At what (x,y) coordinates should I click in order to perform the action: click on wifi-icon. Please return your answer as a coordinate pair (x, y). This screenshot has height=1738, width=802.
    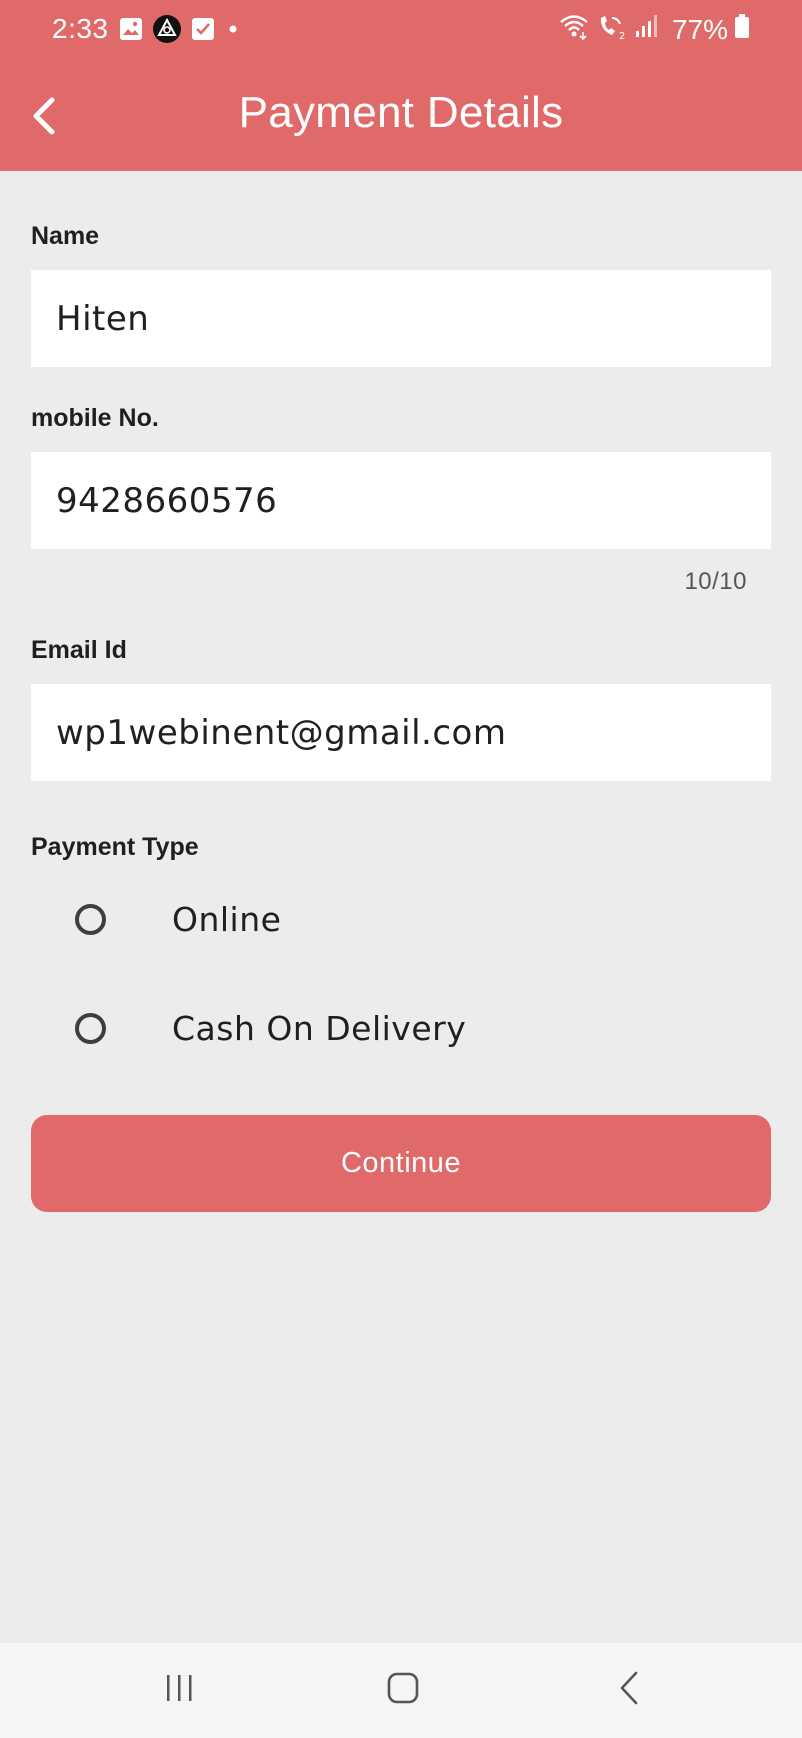
    Looking at the image, I should click on (574, 29).